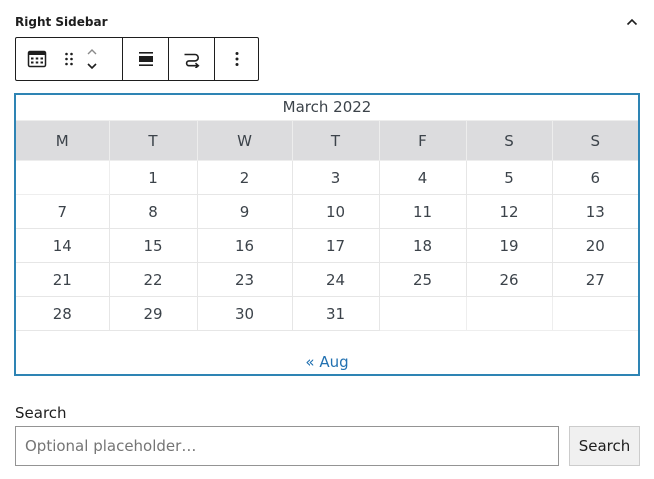  I want to click on drag-handle, so click(69, 59).